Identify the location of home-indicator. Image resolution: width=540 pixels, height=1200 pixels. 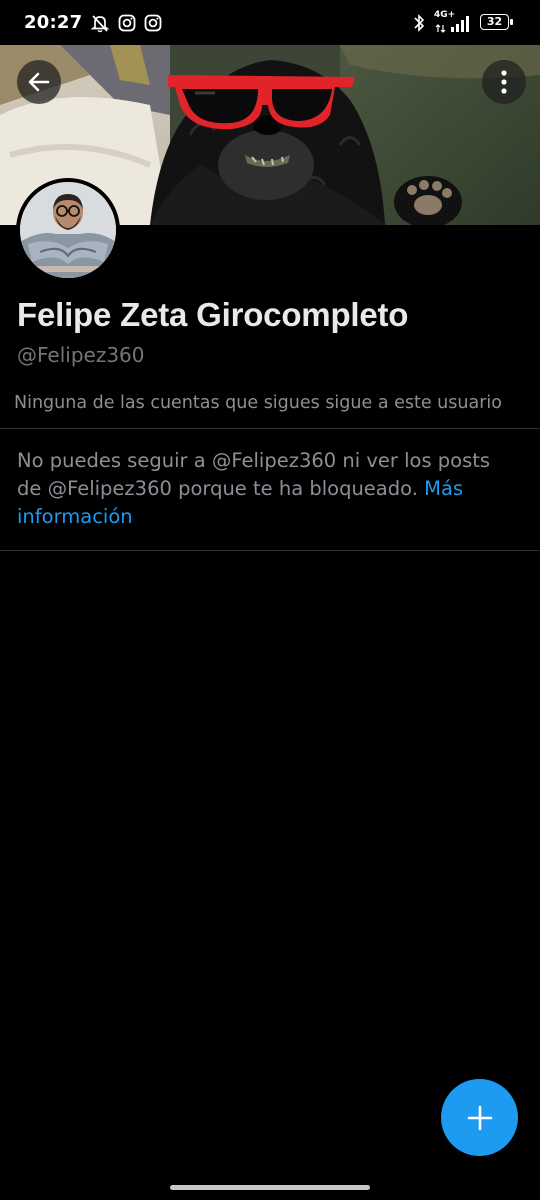
(270, 1187).